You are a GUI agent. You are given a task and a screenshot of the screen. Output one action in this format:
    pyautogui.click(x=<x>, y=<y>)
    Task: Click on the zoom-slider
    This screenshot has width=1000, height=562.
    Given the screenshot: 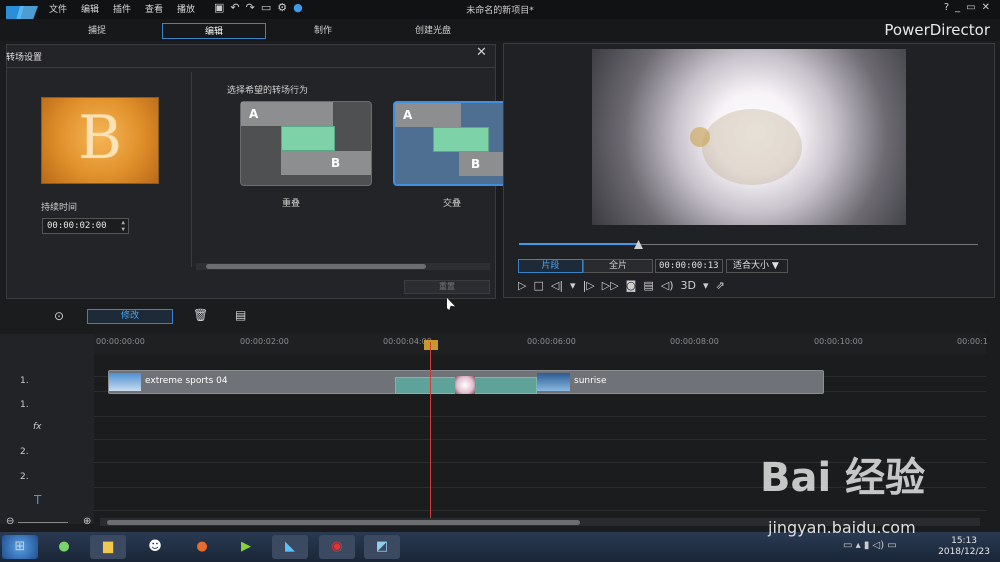 What is the action you would take?
    pyautogui.click(x=43, y=522)
    